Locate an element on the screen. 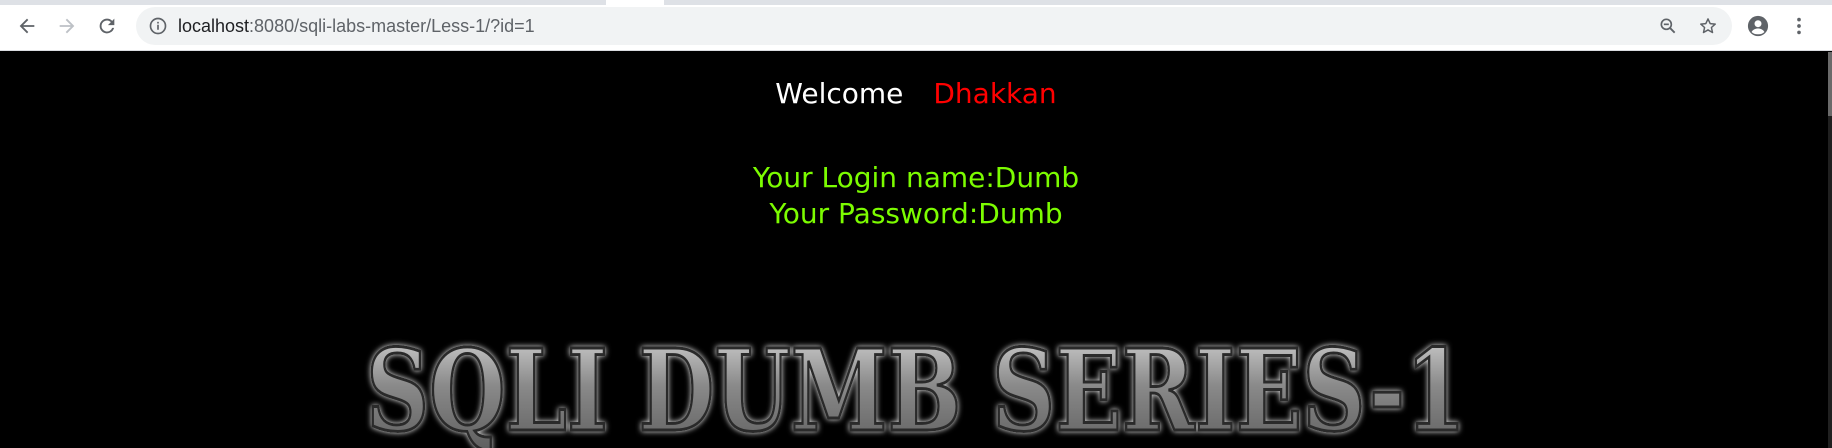  kebab-menu-icon is located at coordinates (1799, 26).